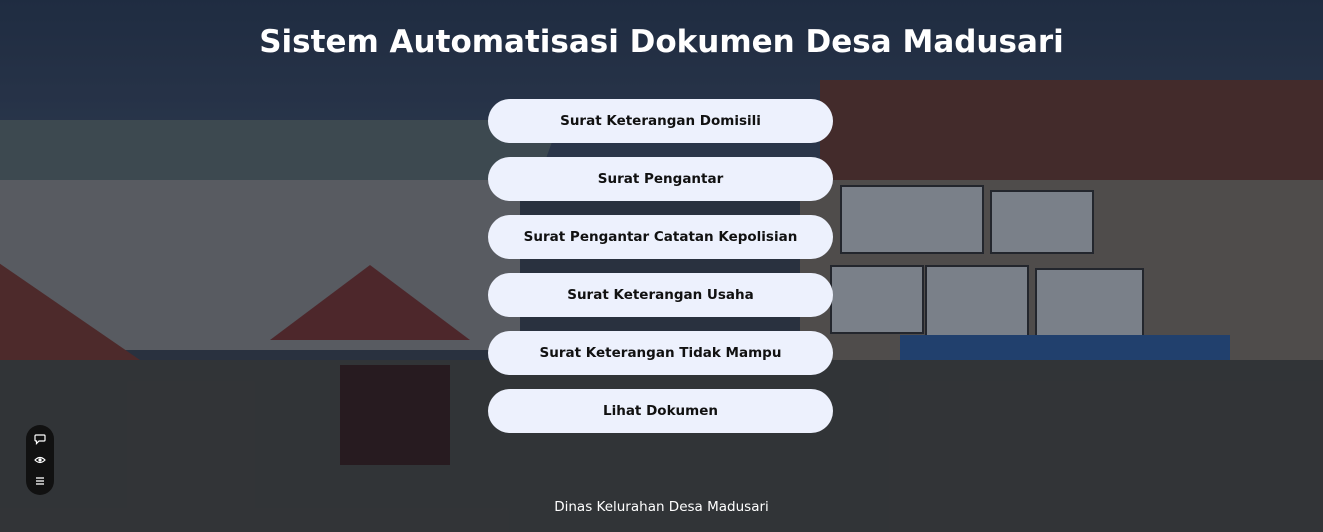 The image size is (1323, 532). What do you see at coordinates (660, 411) in the screenshot?
I see `lihat-dokumen-button: Lihat Dokumen` at bounding box center [660, 411].